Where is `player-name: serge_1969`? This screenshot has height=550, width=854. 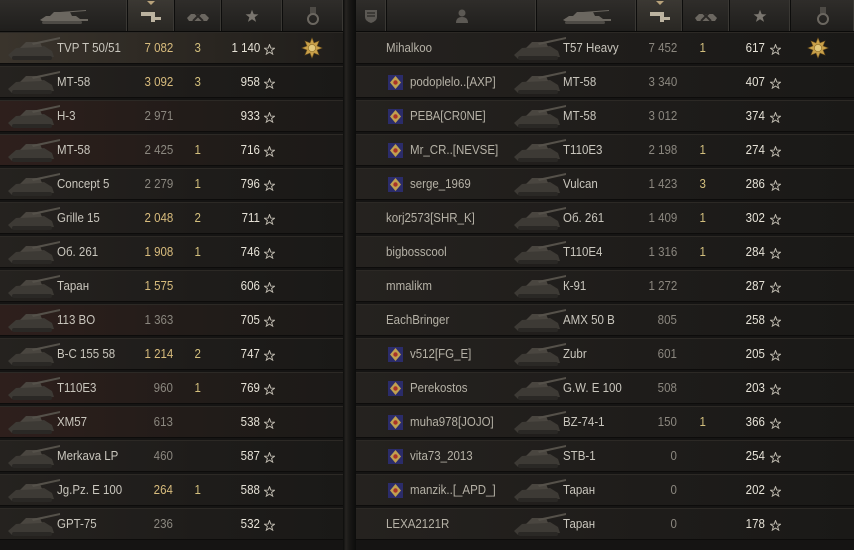 player-name: serge_1969 is located at coordinates (440, 184).